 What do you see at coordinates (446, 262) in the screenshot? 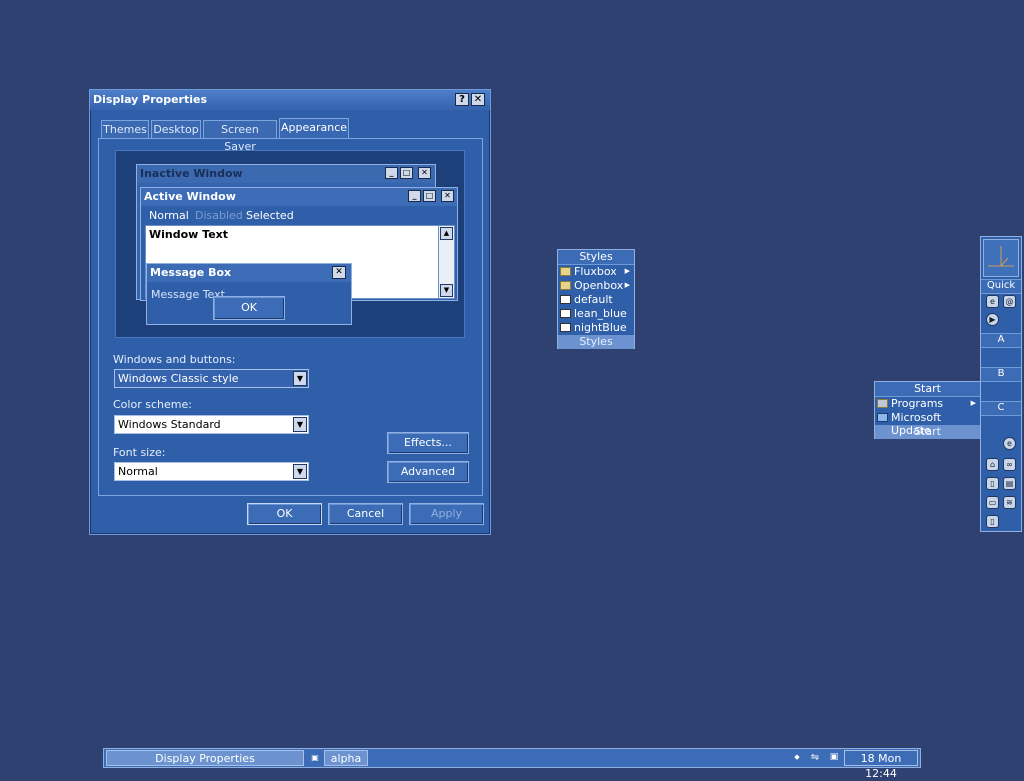
I see `preview-scrollbar: ▲ ▼` at bounding box center [446, 262].